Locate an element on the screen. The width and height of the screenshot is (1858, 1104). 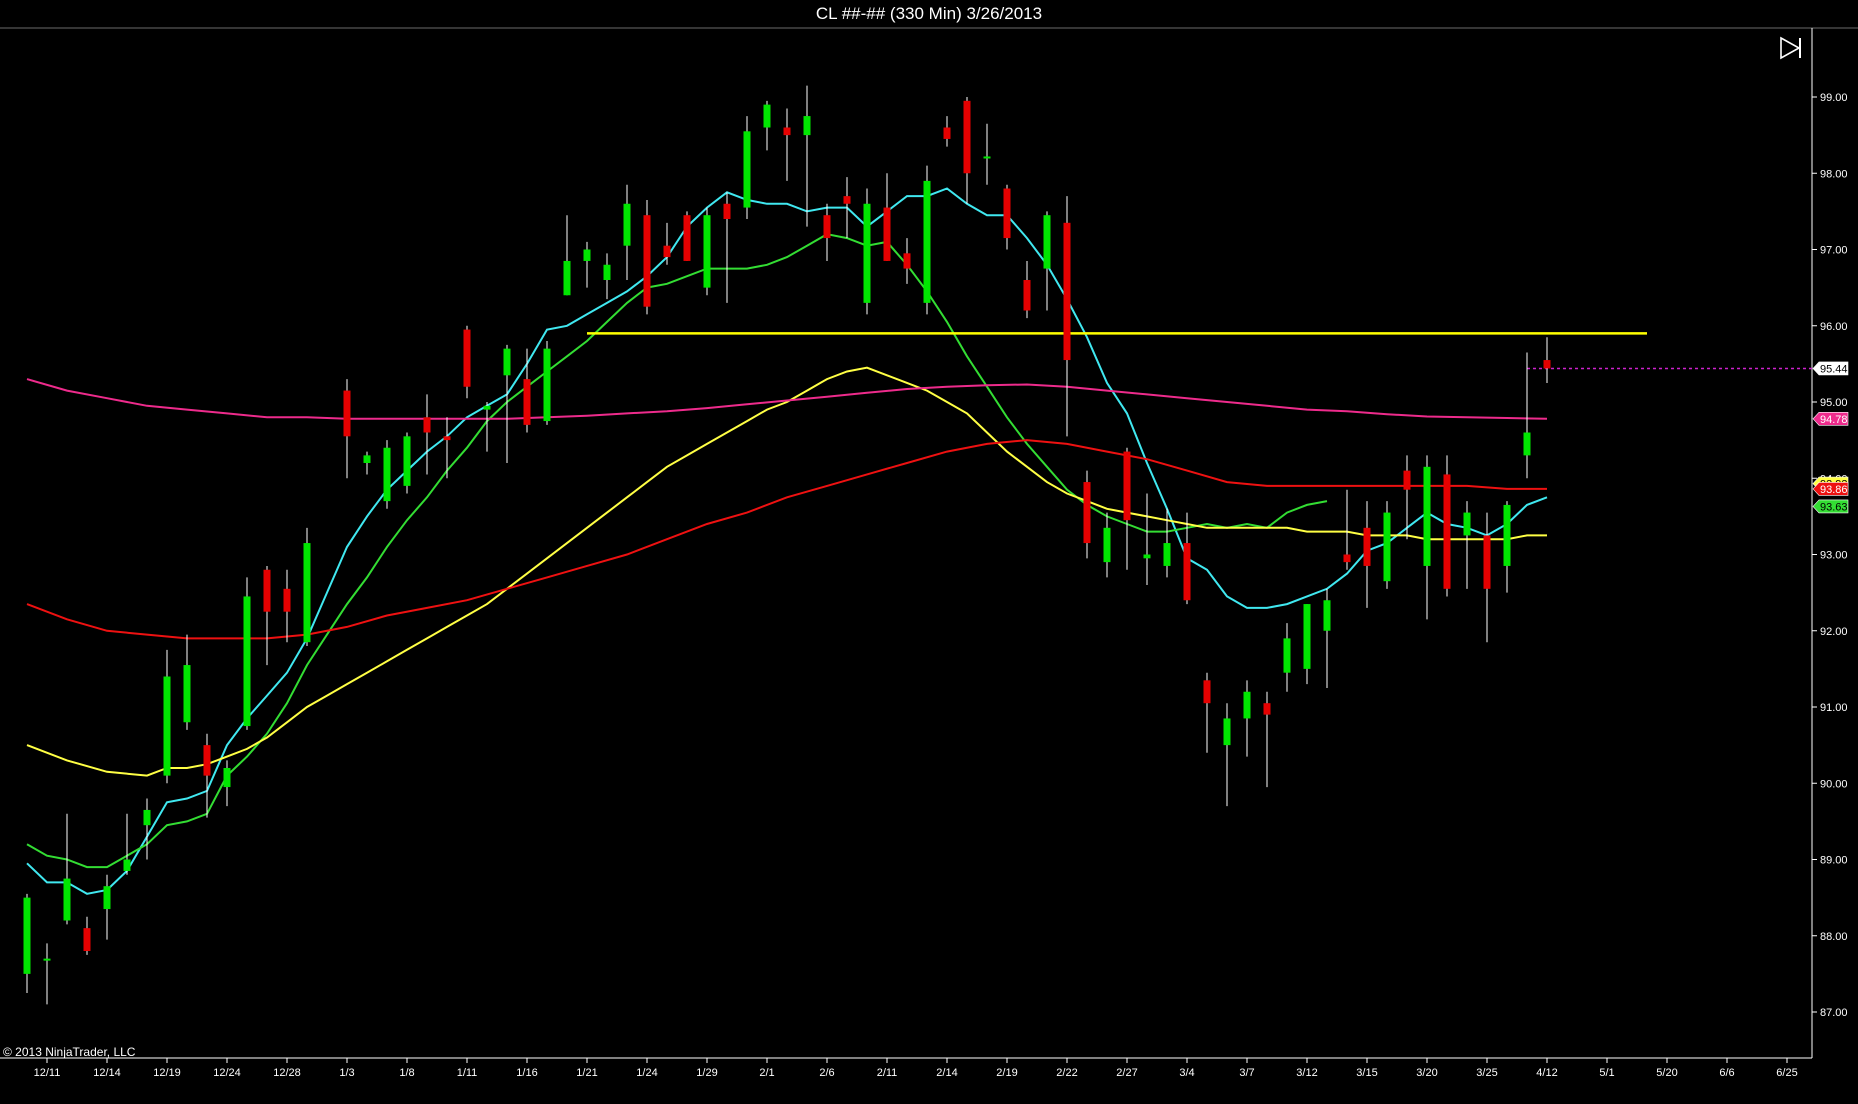
x-tick-label: 2/19 is located at coordinates (1006, 1073).